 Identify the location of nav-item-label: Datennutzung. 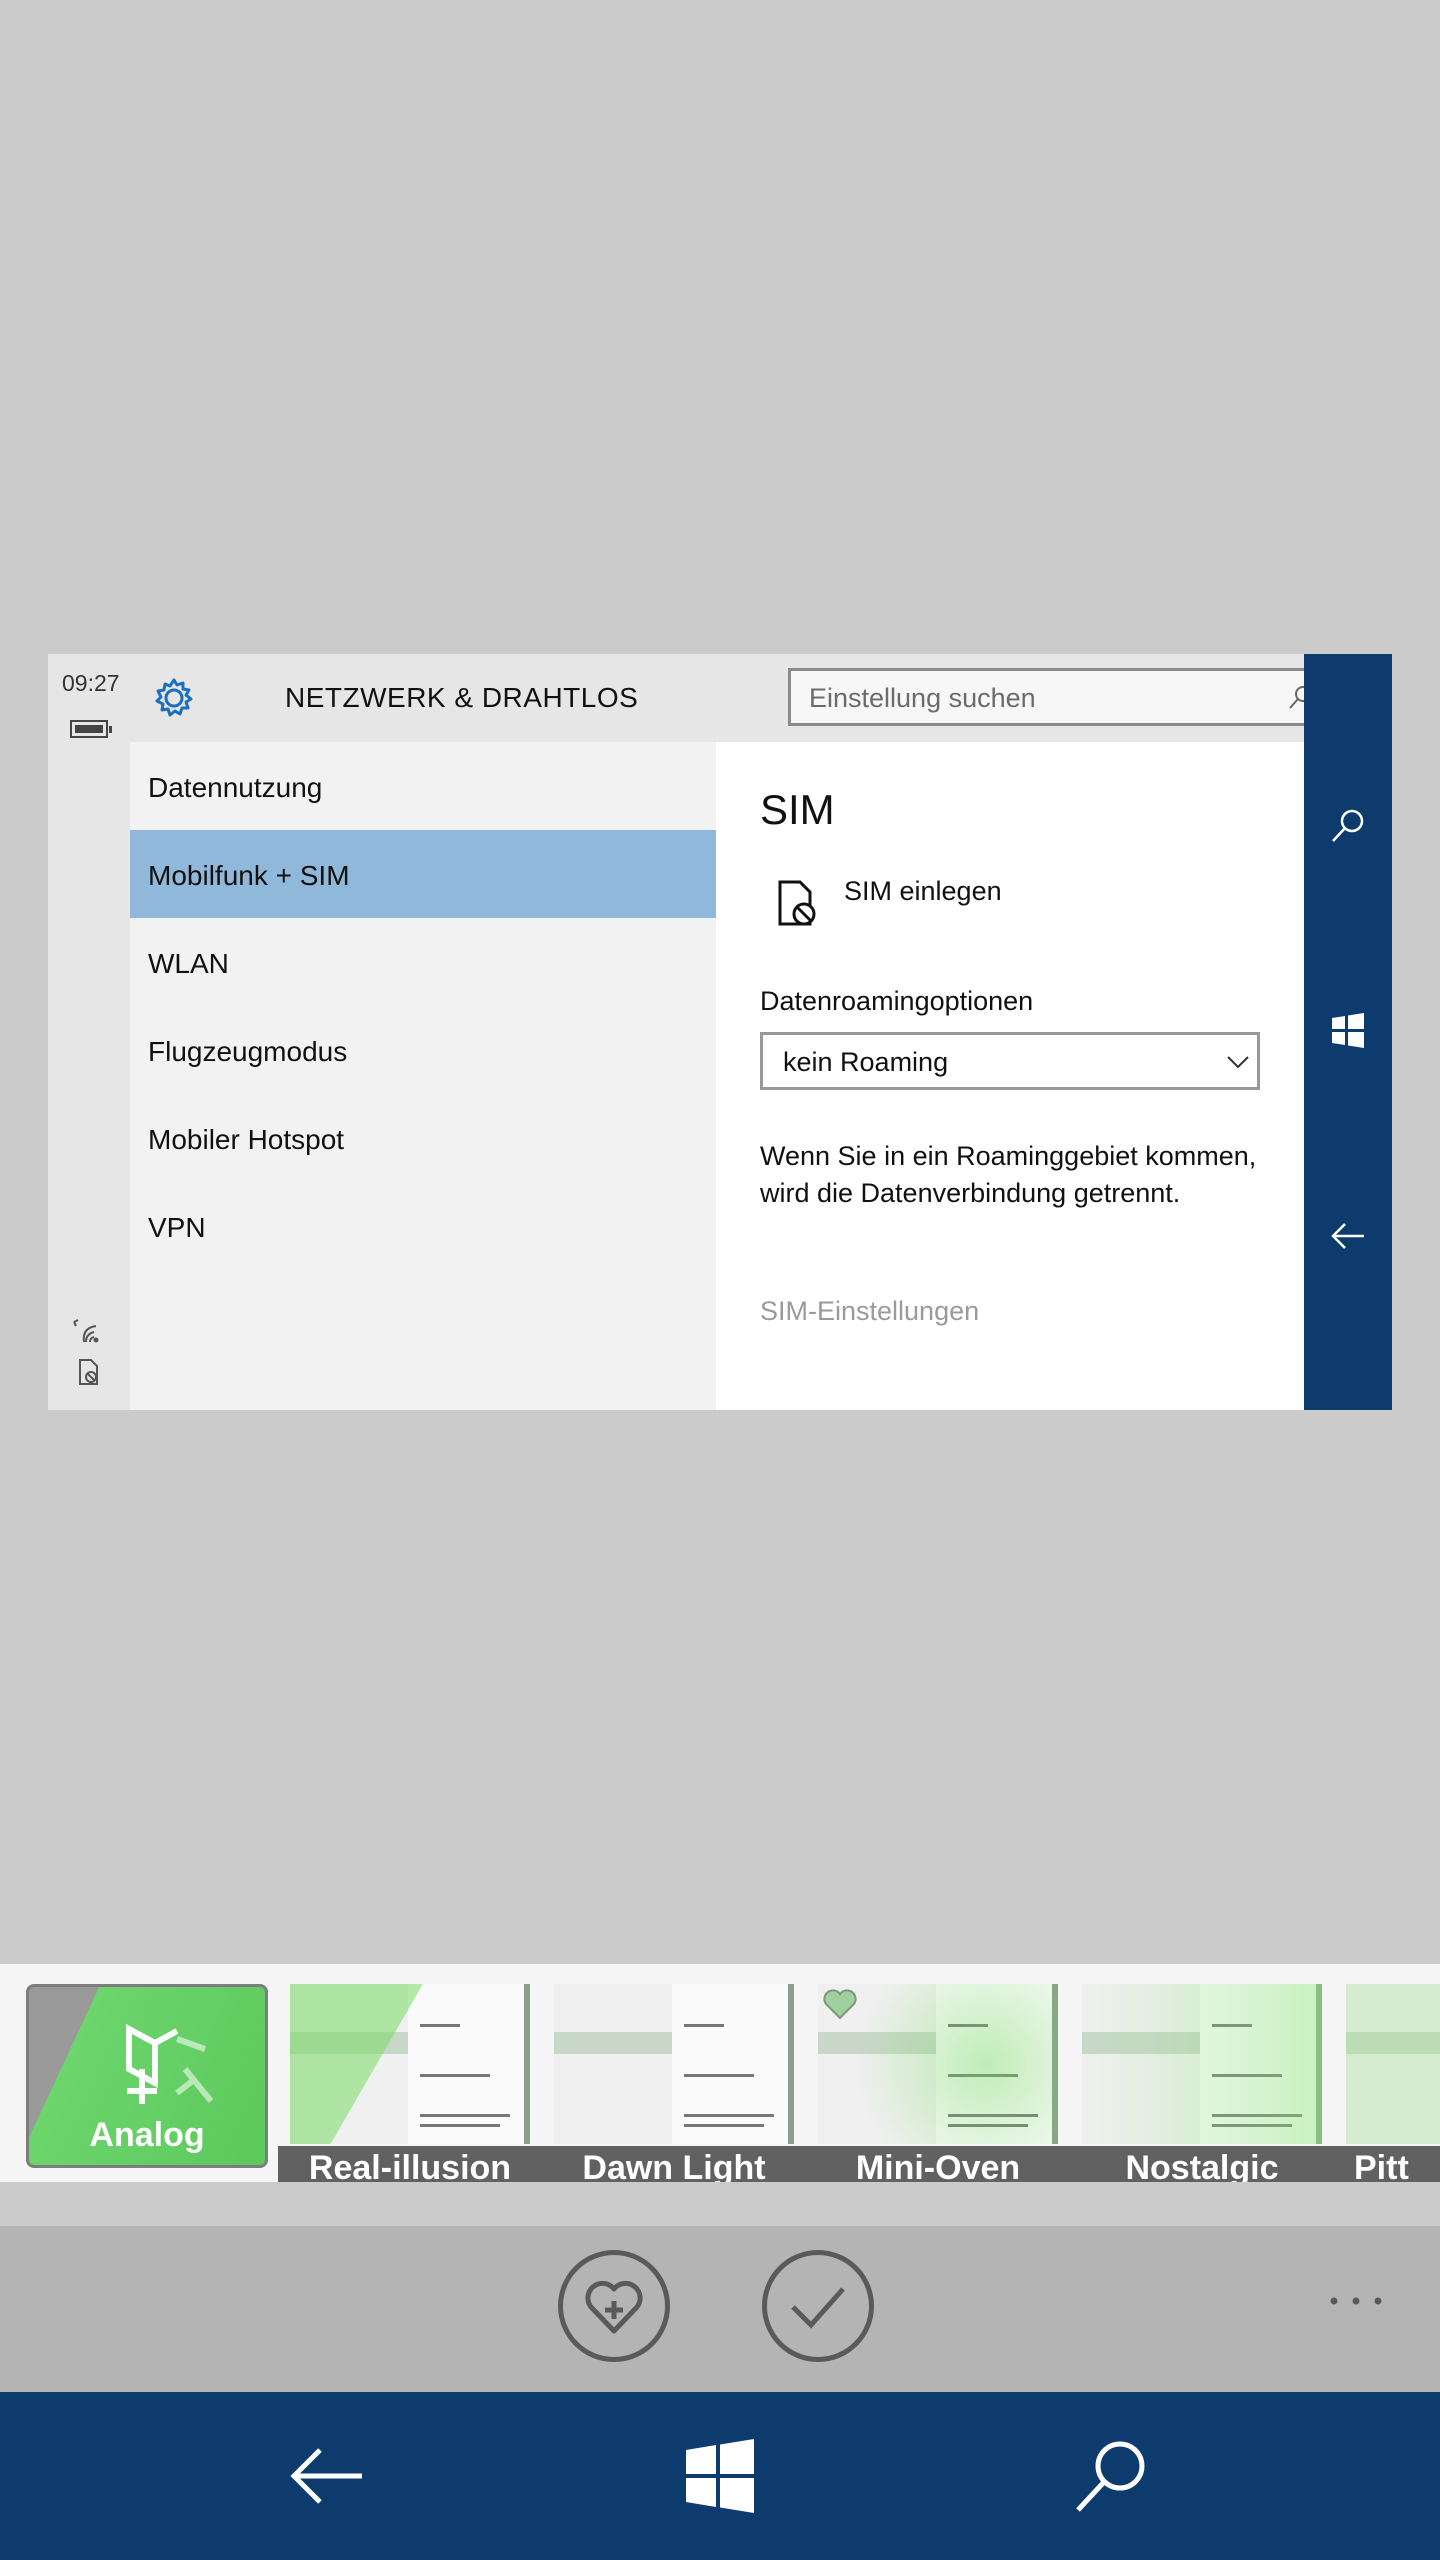
(235, 787).